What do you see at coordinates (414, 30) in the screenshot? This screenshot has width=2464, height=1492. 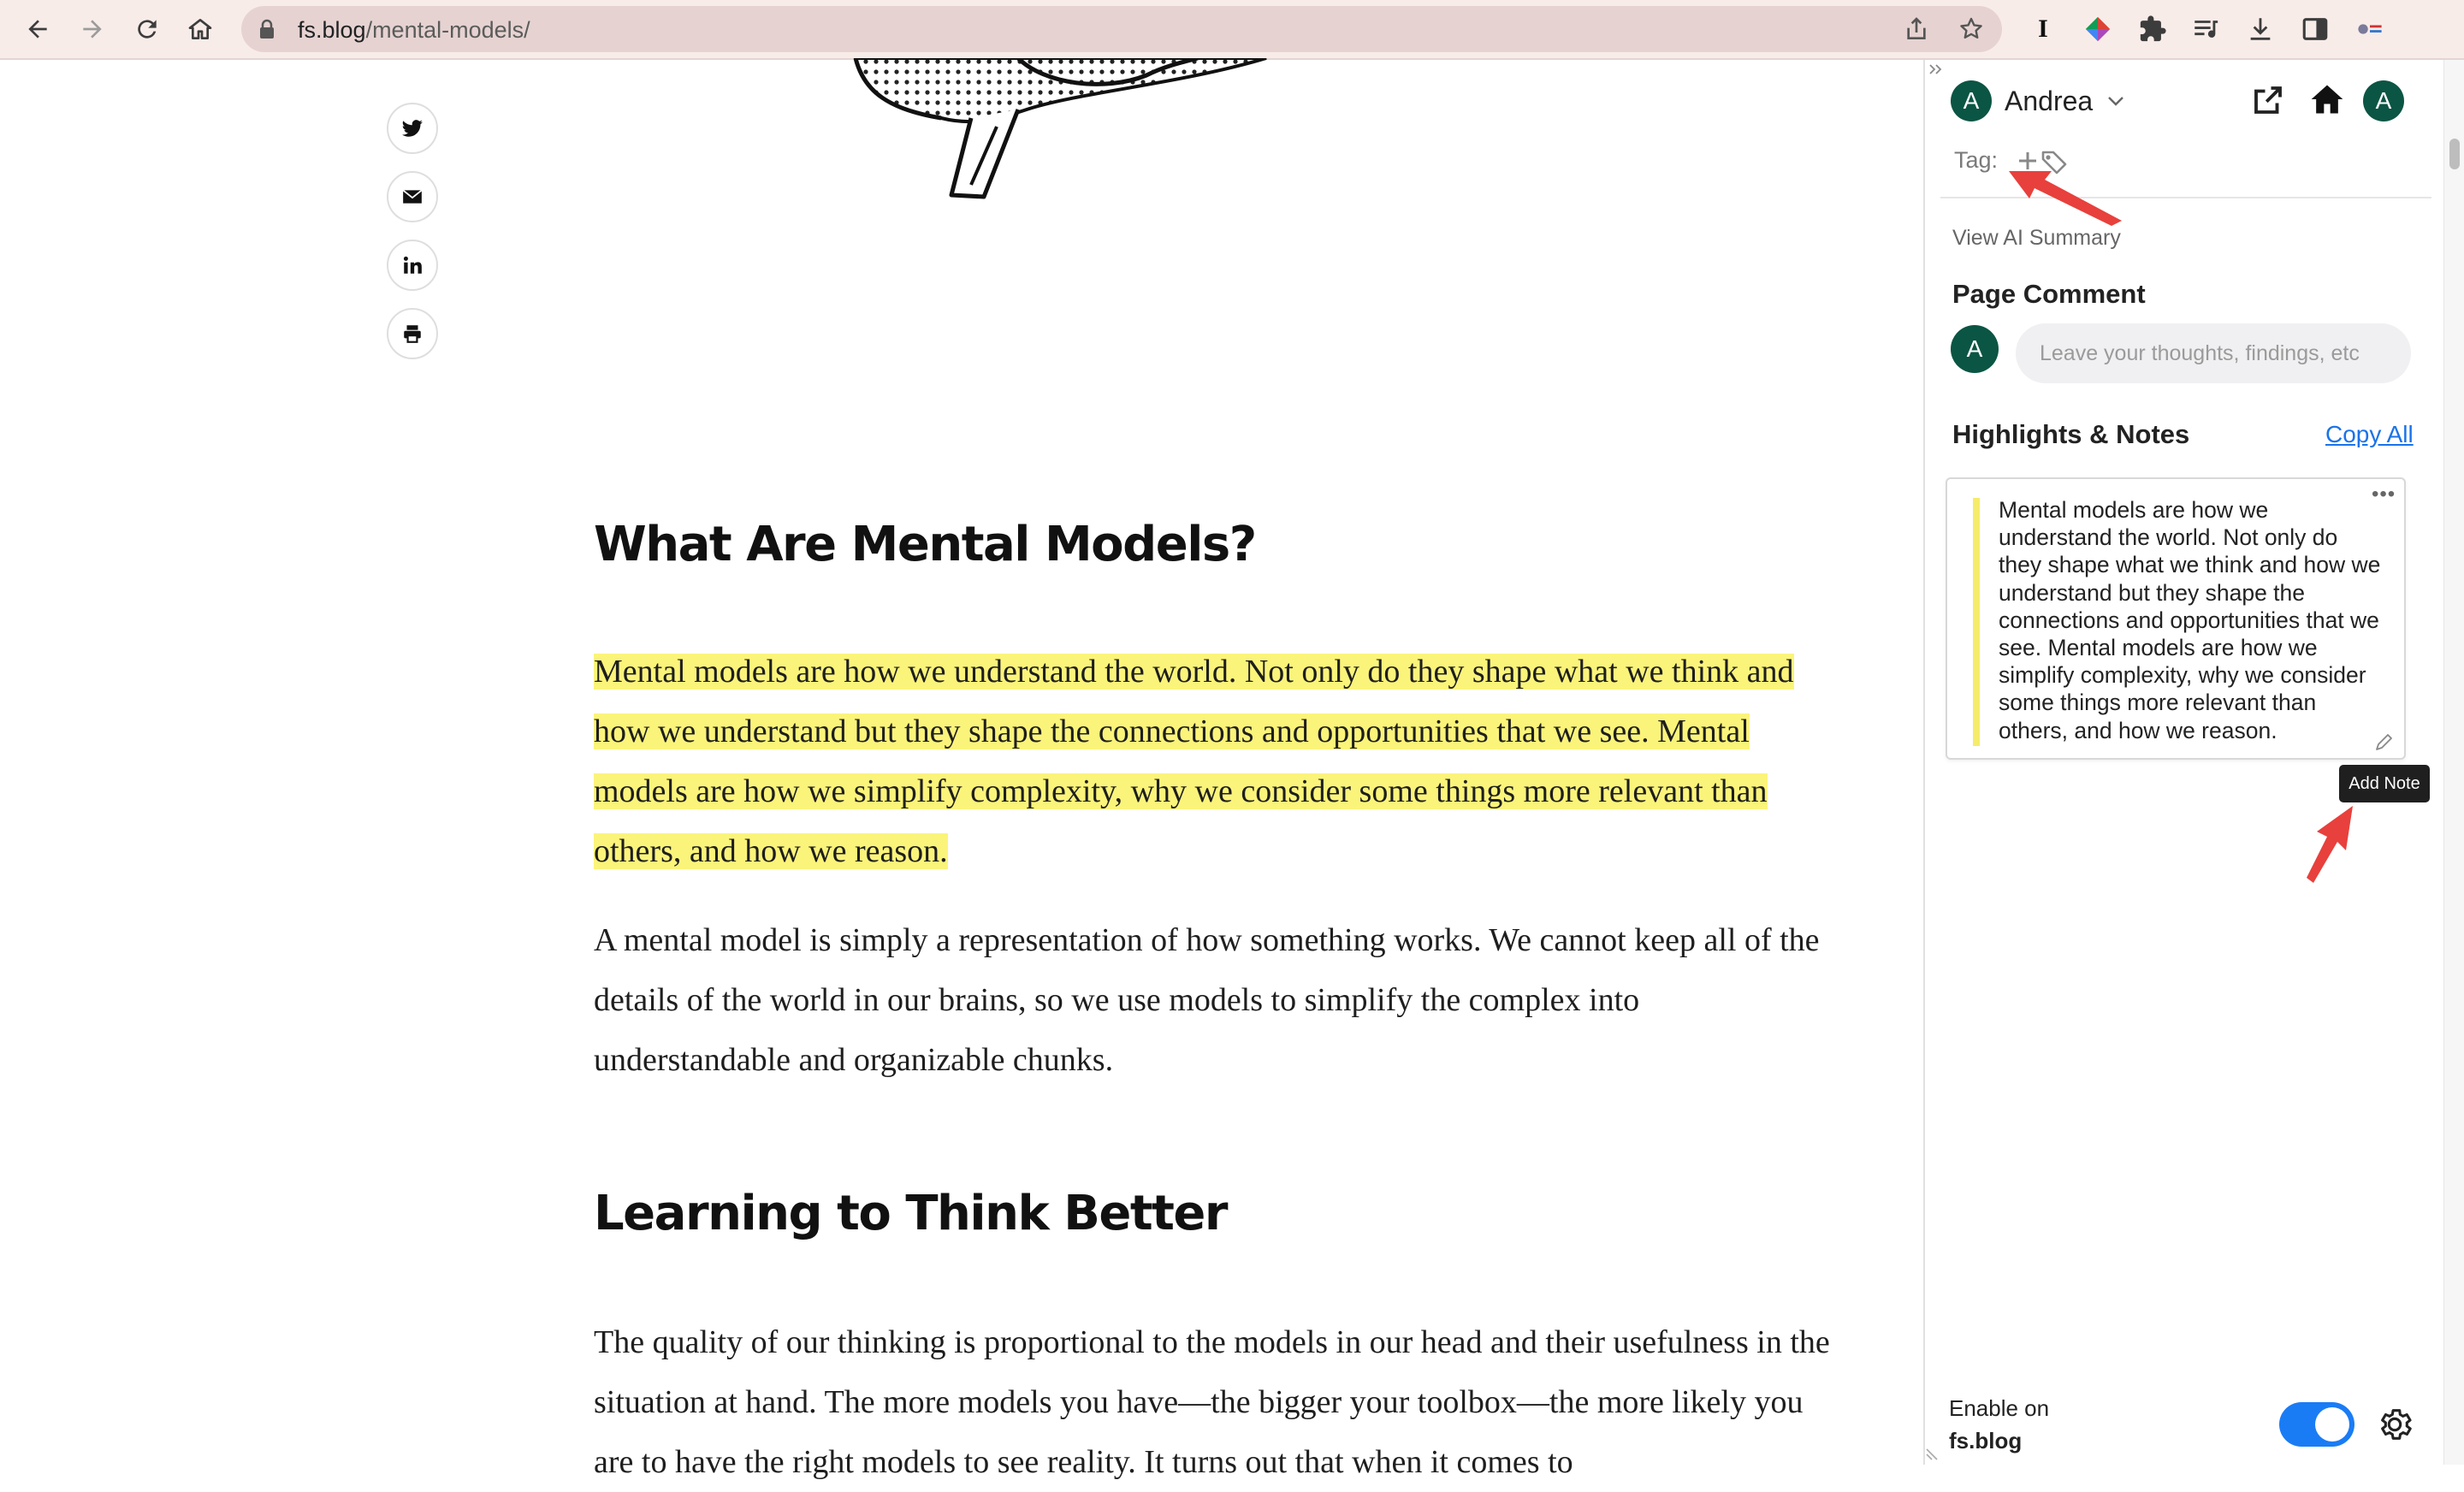 I see `url-text: fs.blog/mental-models/` at bounding box center [414, 30].